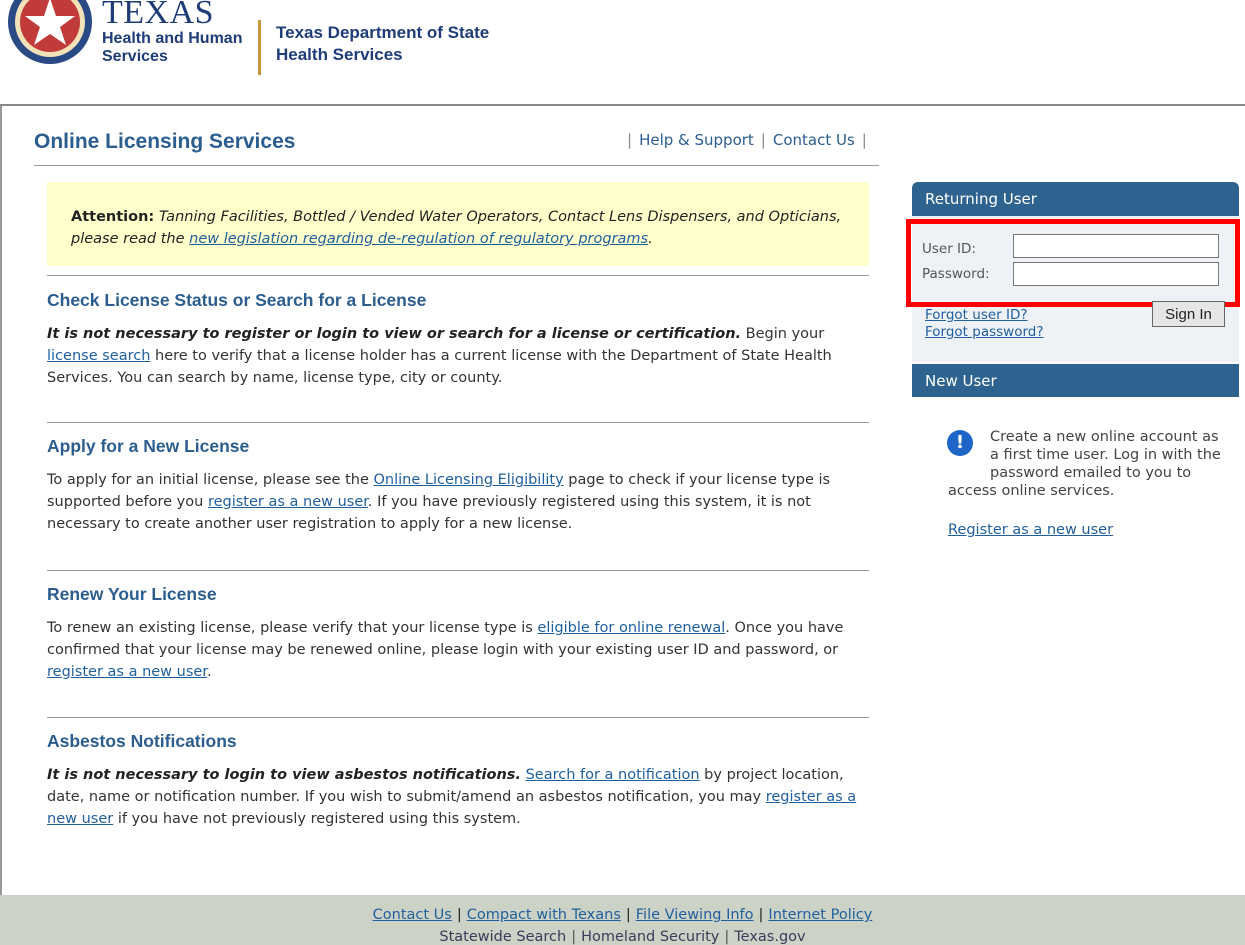 Image resolution: width=1245 pixels, height=945 pixels. What do you see at coordinates (769, 937) in the screenshot?
I see `footer-texas-gov-link: Texas.gov` at bounding box center [769, 937].